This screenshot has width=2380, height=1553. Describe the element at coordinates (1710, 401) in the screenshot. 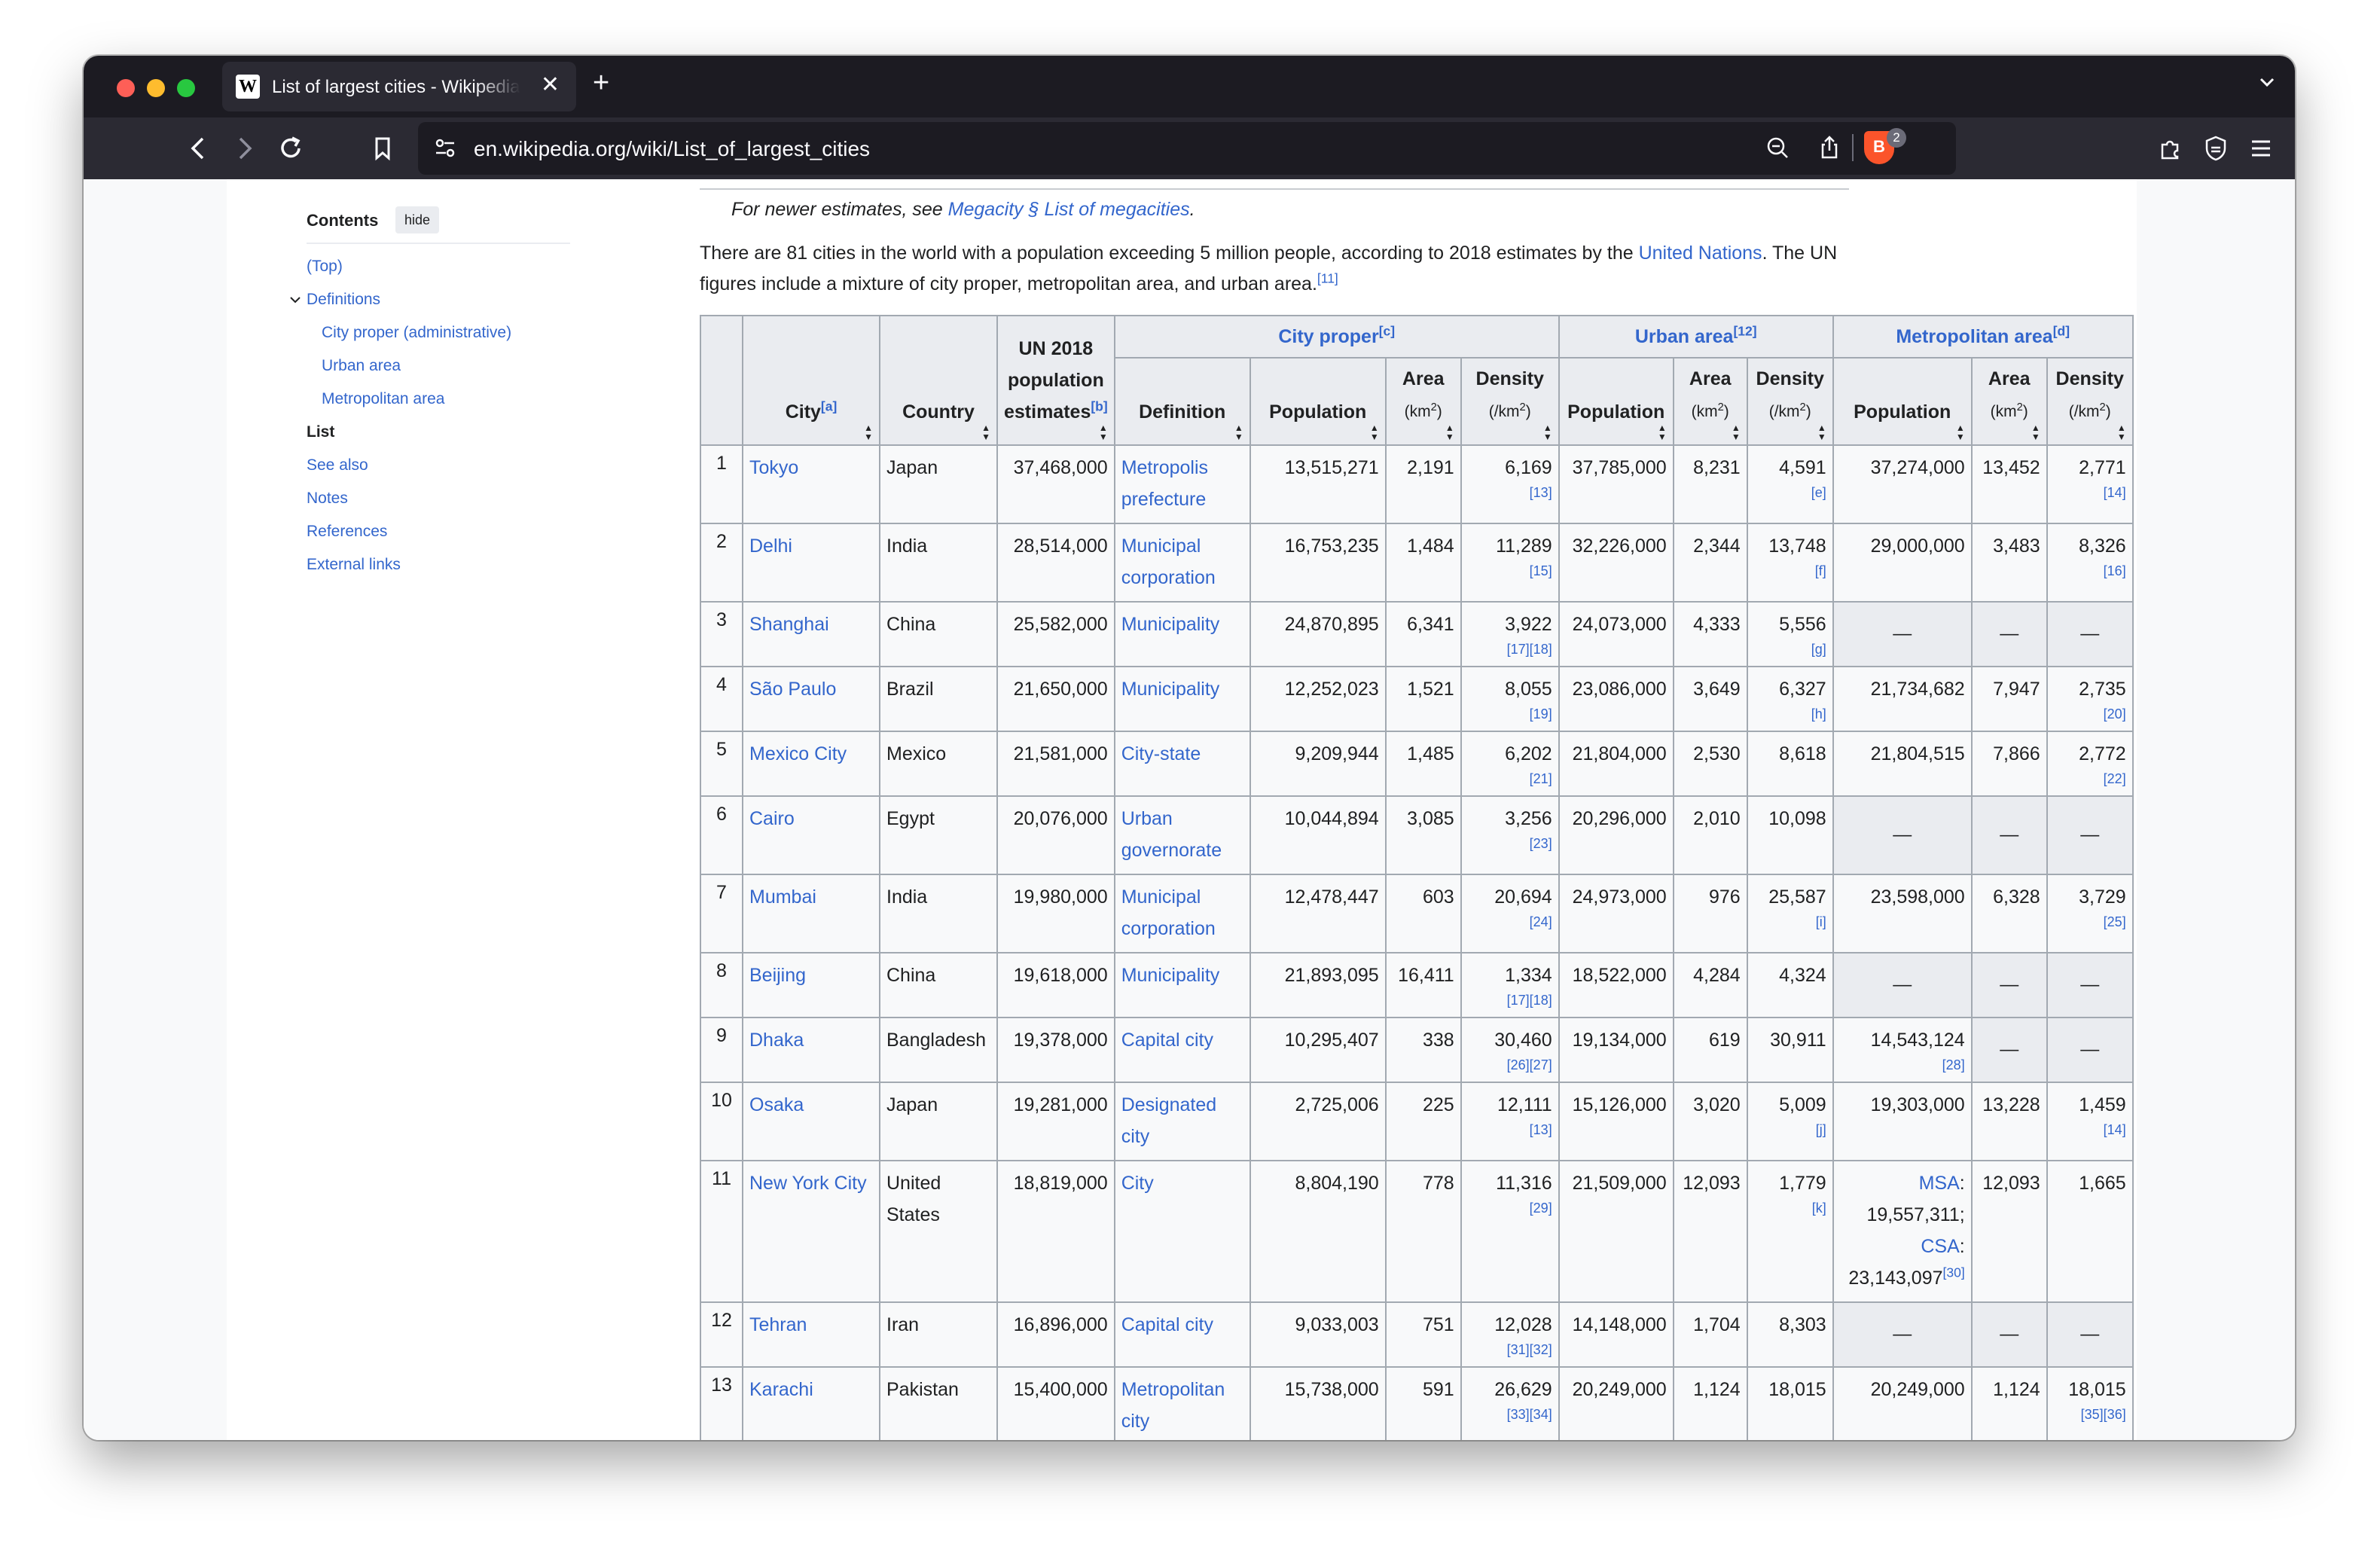

I see `ua-area-header: Area (km2) ▲ ▼` at that location.